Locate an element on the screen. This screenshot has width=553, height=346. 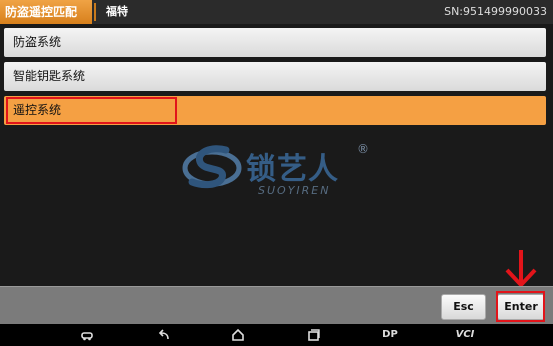
action-bar: Esc Enter is located at coordinates (276, 305).